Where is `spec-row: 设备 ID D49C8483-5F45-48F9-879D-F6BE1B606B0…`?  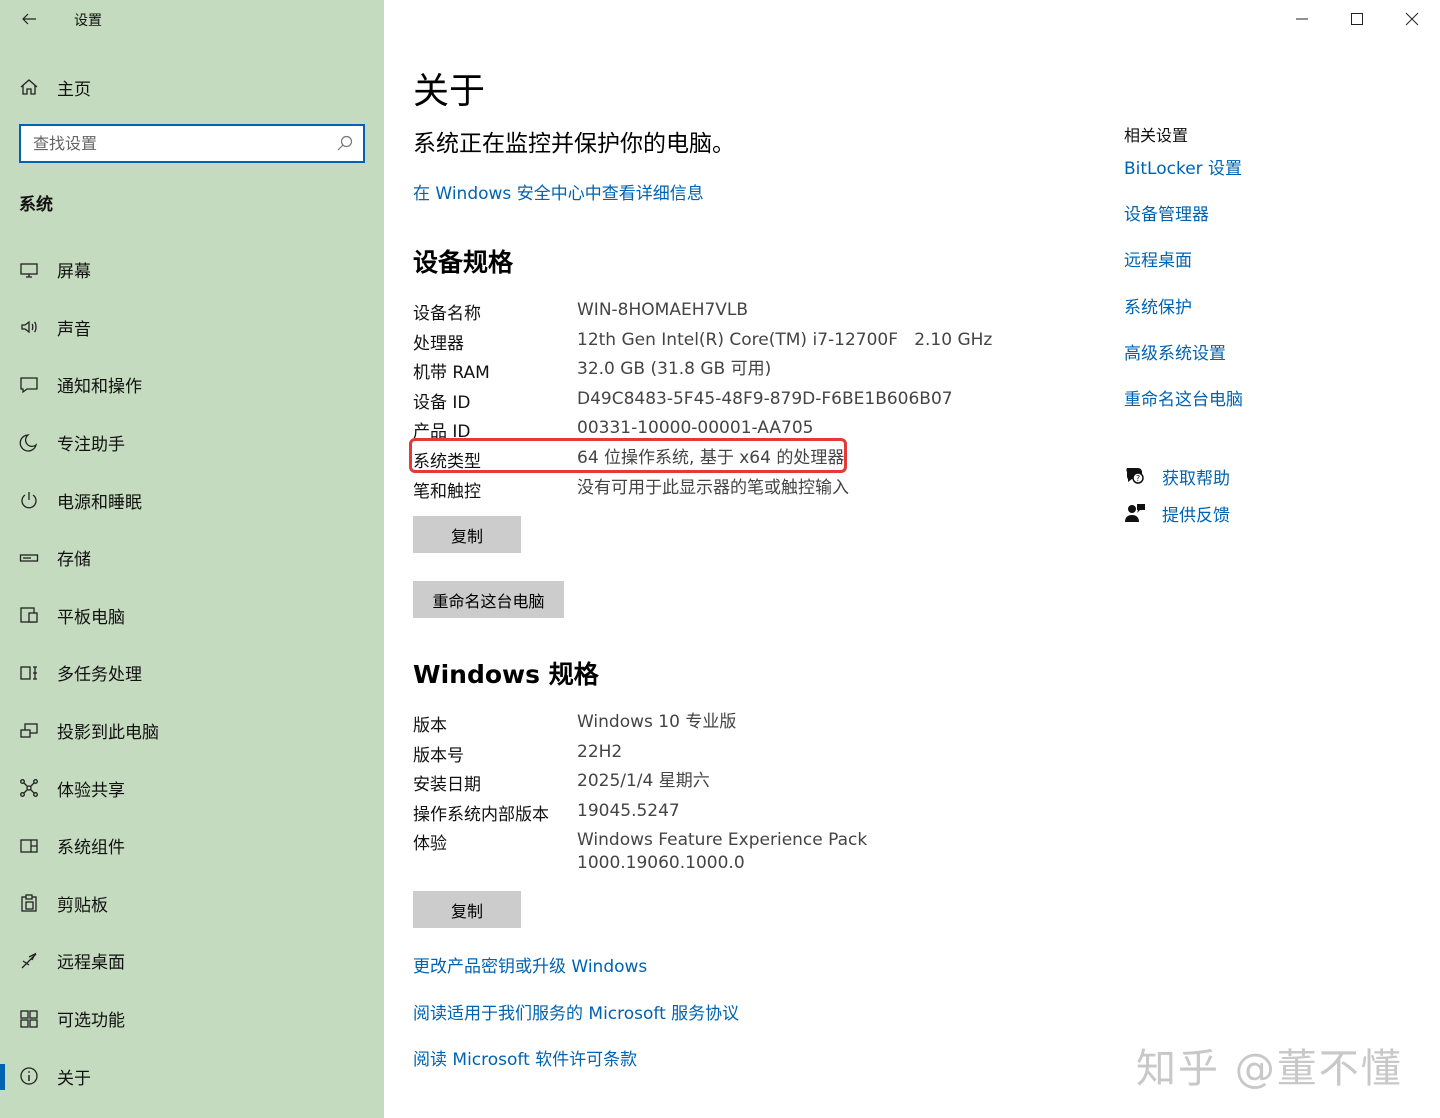
spec-row: 设备 ID D49C8483-5F45-48F9-879D-F6BE1B606B0… is located at coordinates (763, 399).